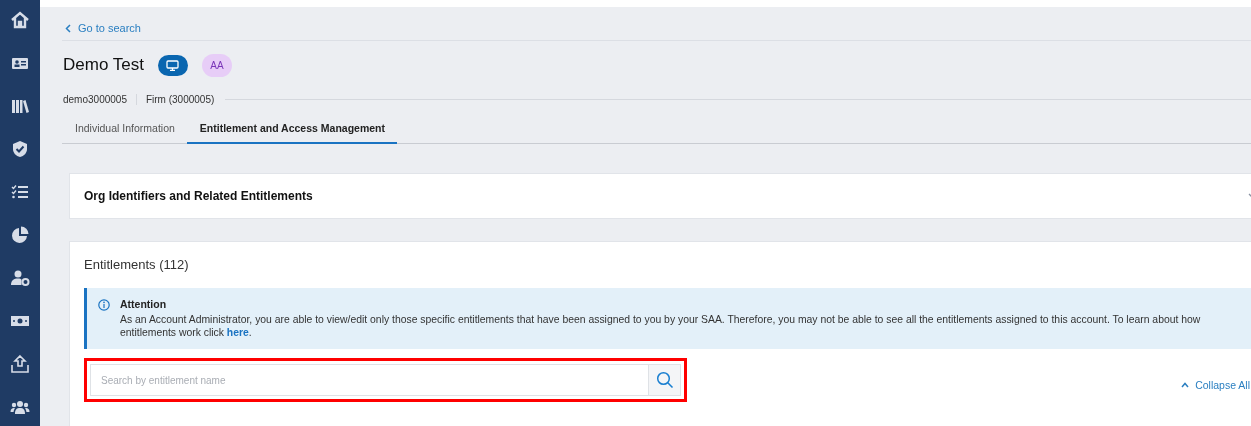 The image size is (1251, 426). Describe the element at coordinates (1215, 385) in the screenshot. I see `collapse-all-button: Collapse All` at that location.